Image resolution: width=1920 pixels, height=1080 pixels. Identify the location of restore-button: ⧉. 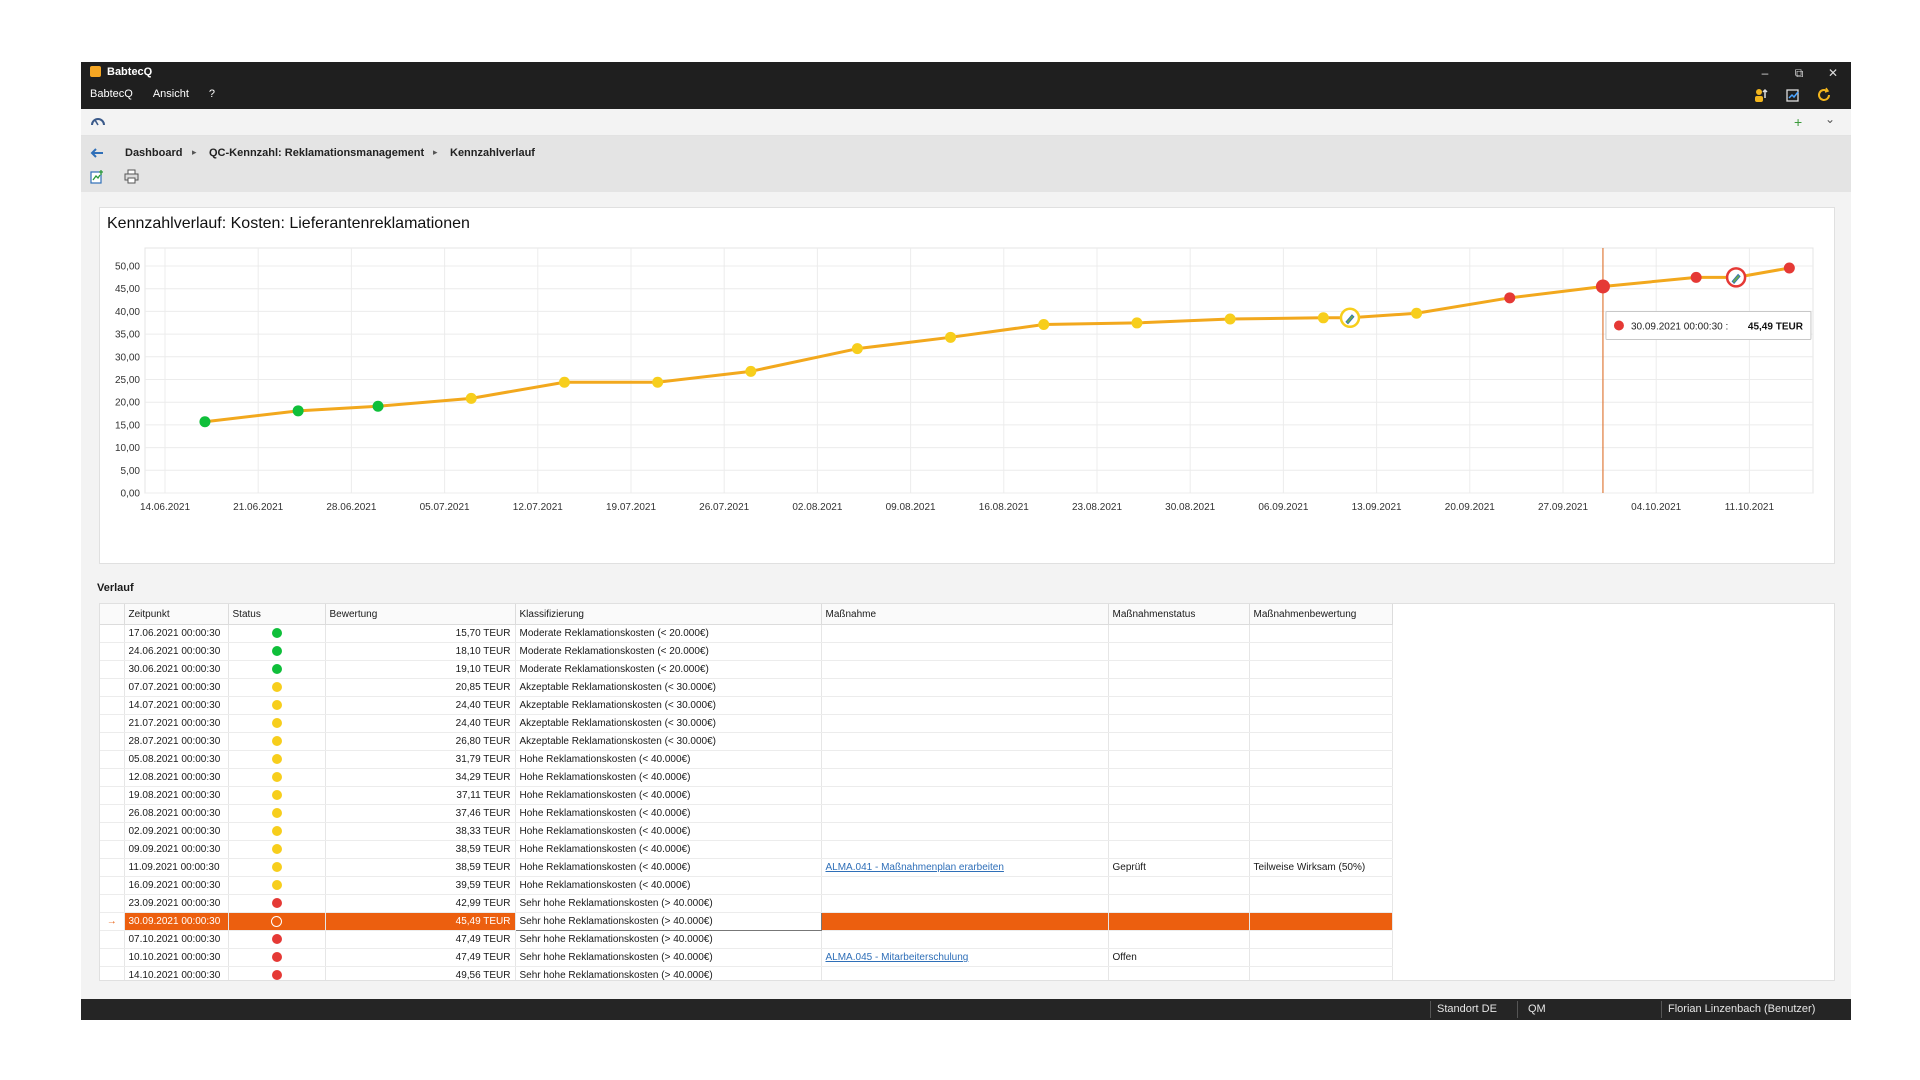
(1799, 73).